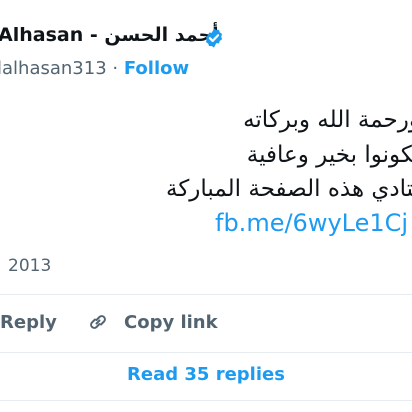 This screenshot has width=412, height=412. I want to click on link-icon, so click(98, 322).